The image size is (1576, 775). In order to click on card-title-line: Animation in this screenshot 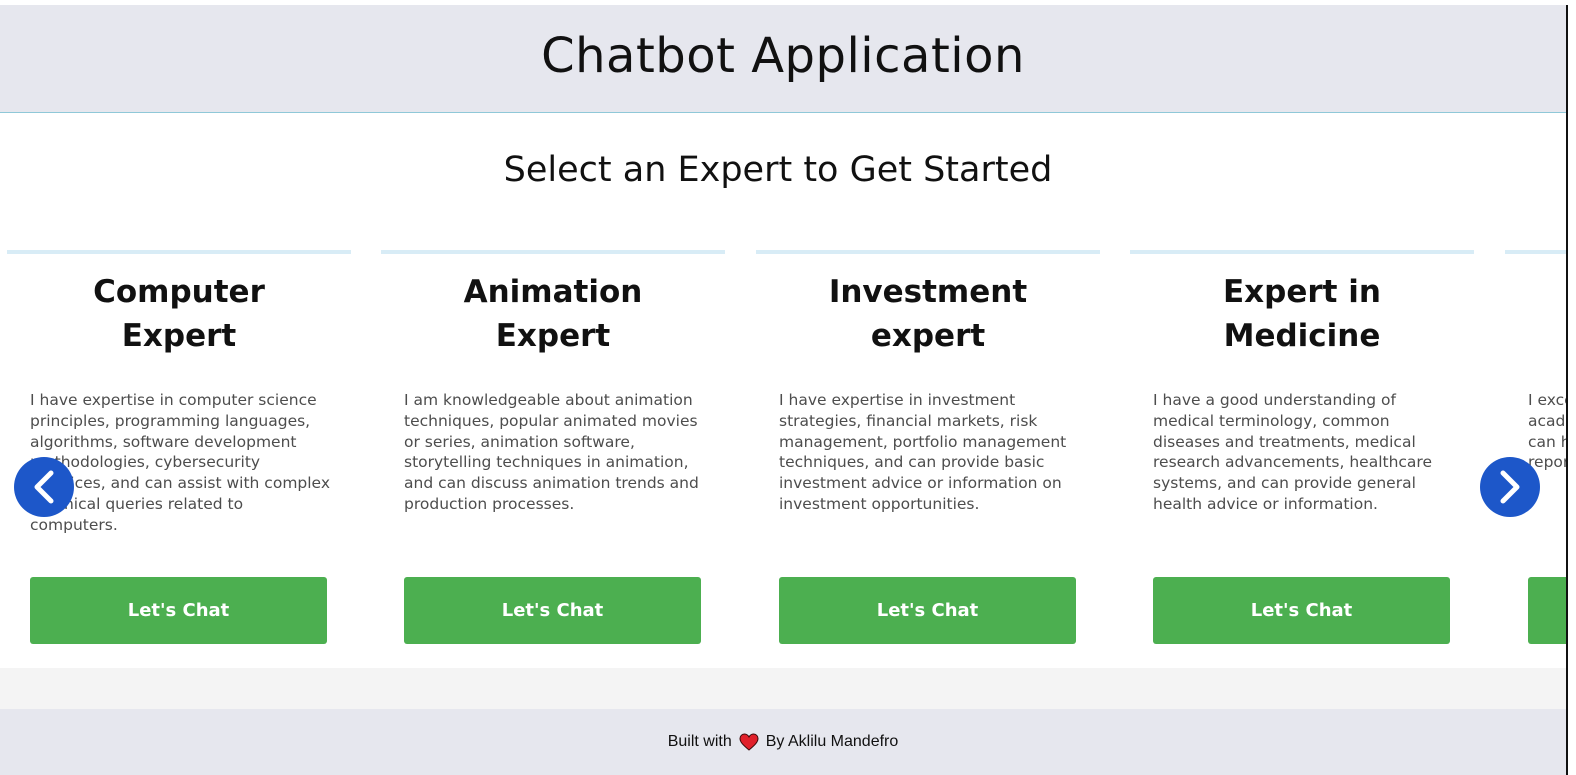, I will do `click(553, 292)`.